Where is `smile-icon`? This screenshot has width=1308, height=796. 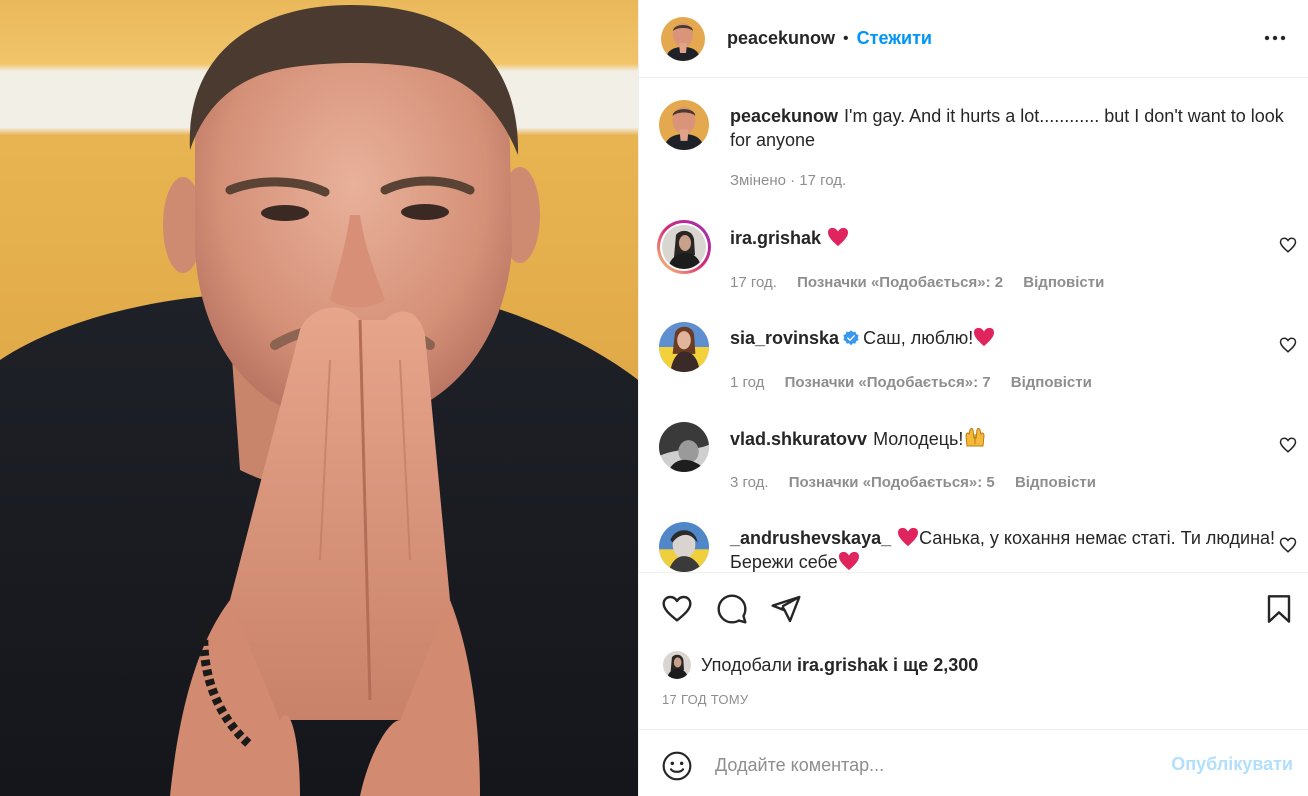
smile-icon is located at coordinates (677, 766).